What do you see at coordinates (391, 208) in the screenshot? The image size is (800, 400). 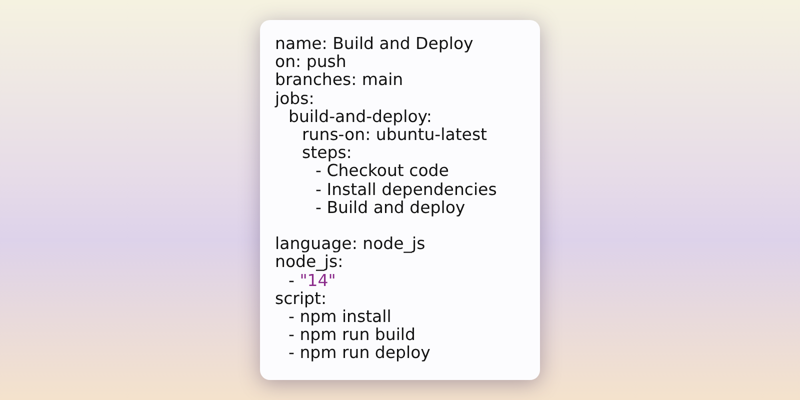 I see `code-line: - Build and deploy` at bounding box center [391, 208].